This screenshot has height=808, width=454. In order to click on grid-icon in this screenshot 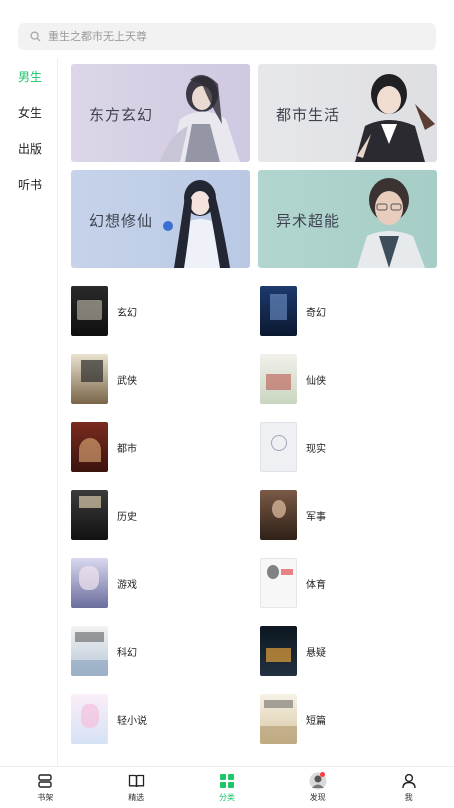, I will do `click(226, 781)`.